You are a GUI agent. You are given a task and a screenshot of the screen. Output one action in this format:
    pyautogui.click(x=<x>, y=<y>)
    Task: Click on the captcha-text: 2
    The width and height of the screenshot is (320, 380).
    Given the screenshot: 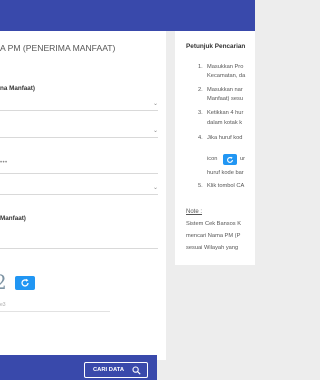 What is the action you would take?
    pyautogui.click(x=3, y=282)
    